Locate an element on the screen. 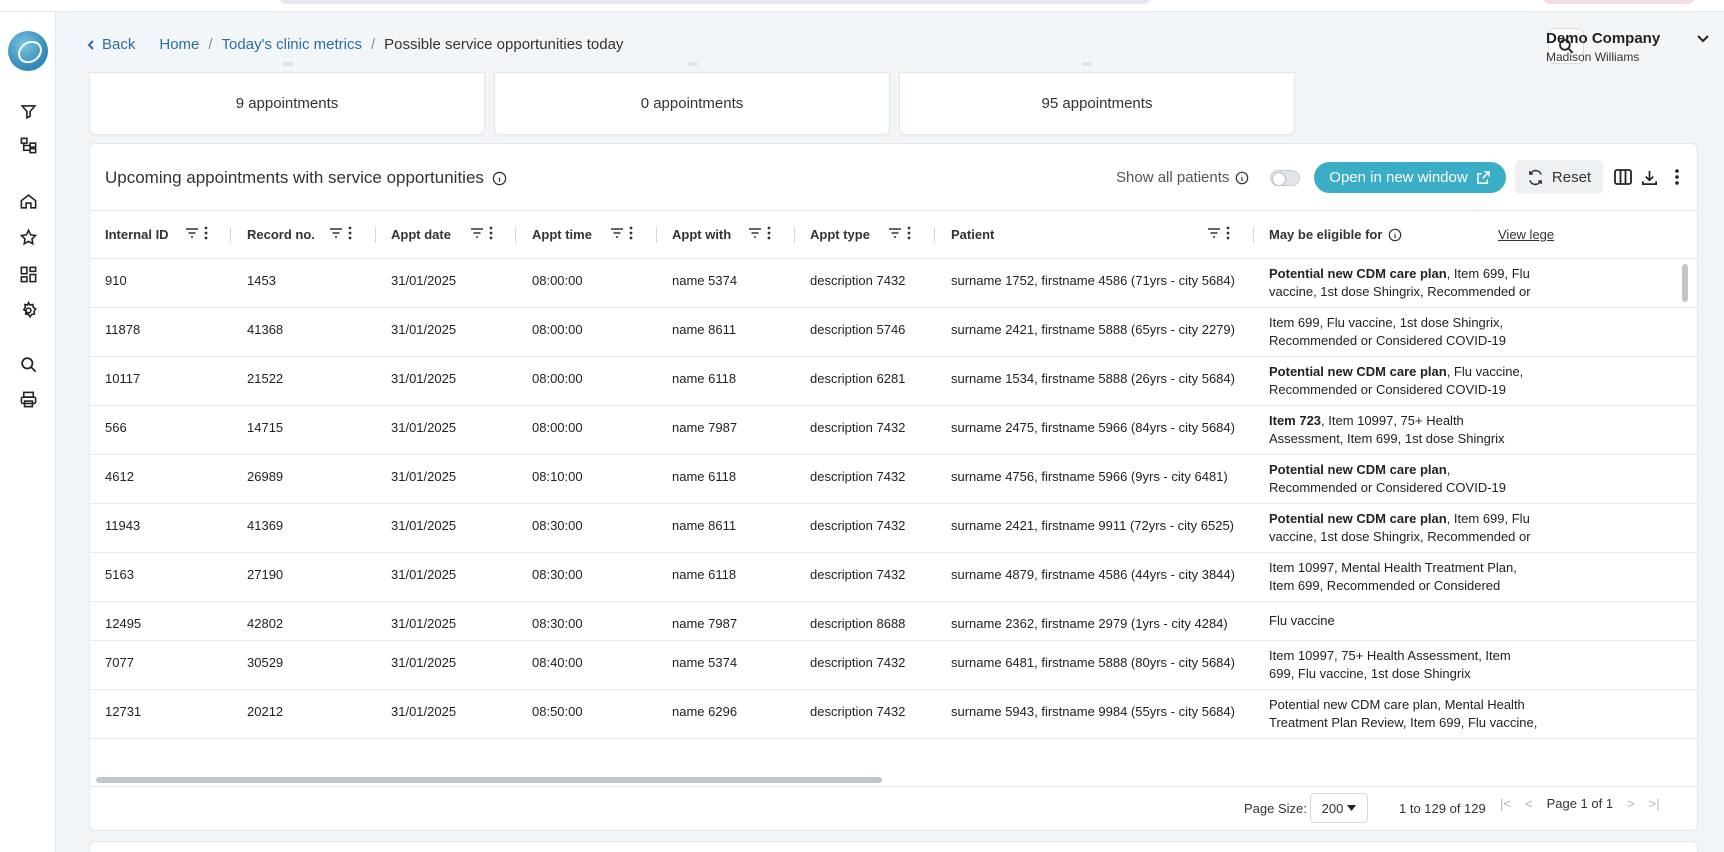  summary-card: 0 appointments is located at coordinates (692, 103).